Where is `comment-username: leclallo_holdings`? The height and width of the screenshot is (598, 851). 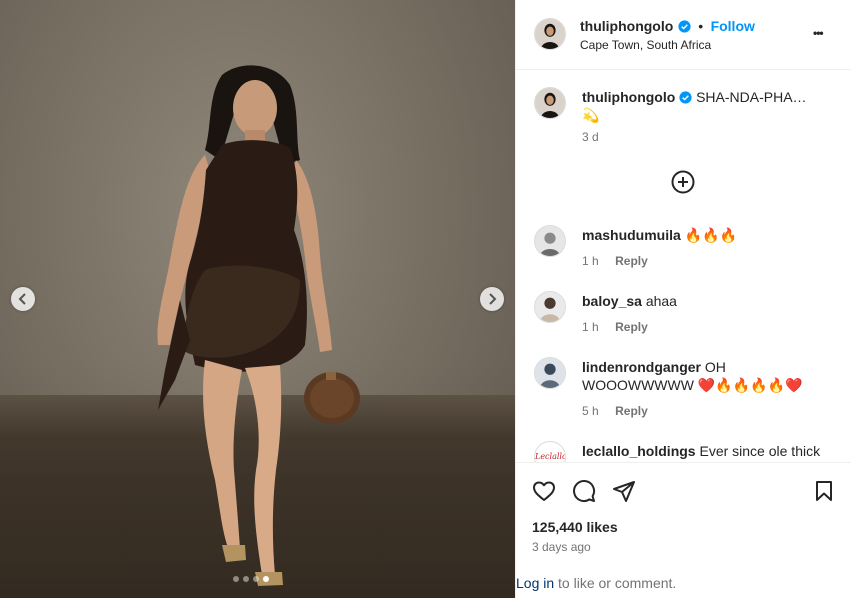
comment-username: leclallo_holdings is located at coordinates (639, 451).